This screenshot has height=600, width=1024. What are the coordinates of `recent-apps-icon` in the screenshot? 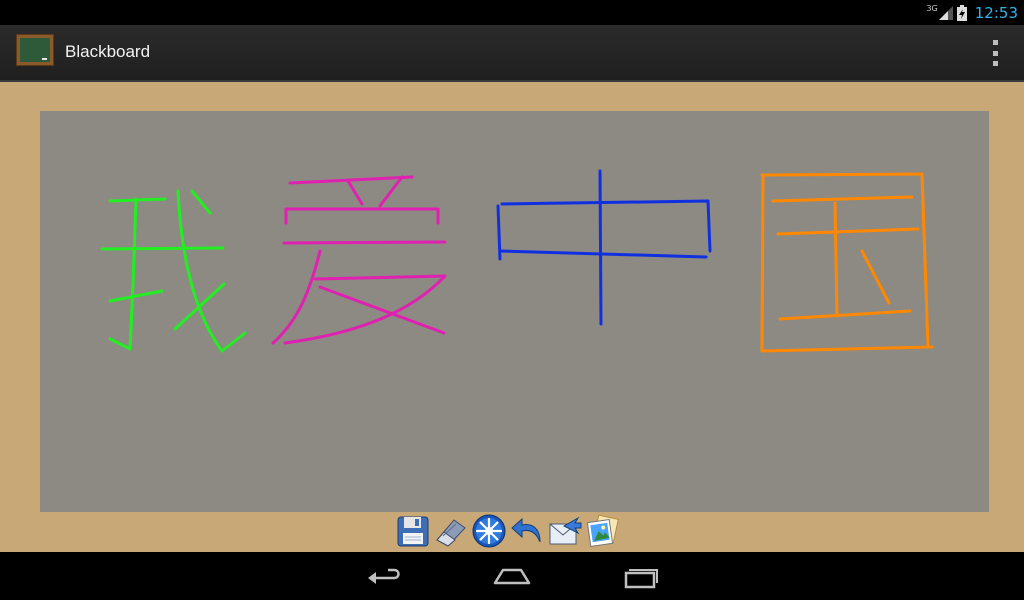 It's located at (640, 576).